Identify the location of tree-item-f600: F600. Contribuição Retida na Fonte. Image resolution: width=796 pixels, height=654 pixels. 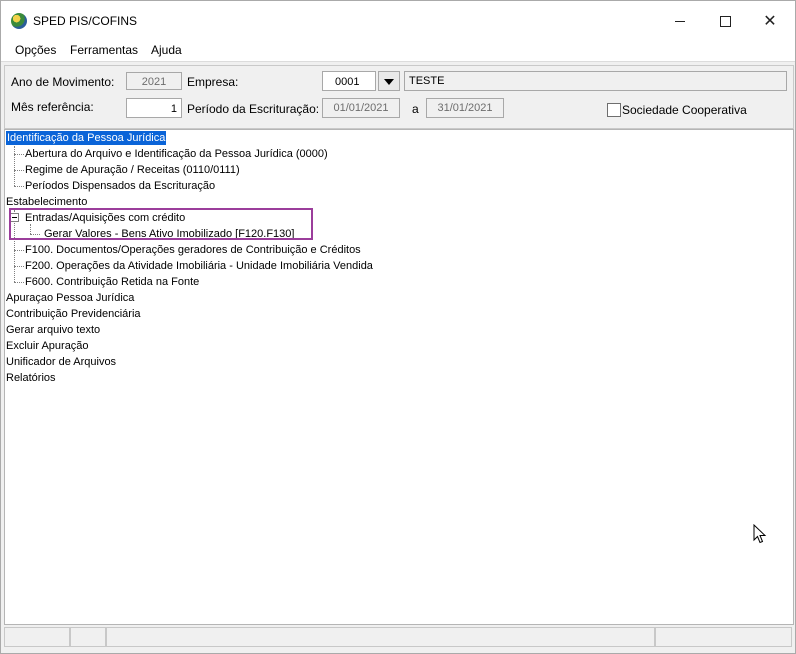
(112, 282).